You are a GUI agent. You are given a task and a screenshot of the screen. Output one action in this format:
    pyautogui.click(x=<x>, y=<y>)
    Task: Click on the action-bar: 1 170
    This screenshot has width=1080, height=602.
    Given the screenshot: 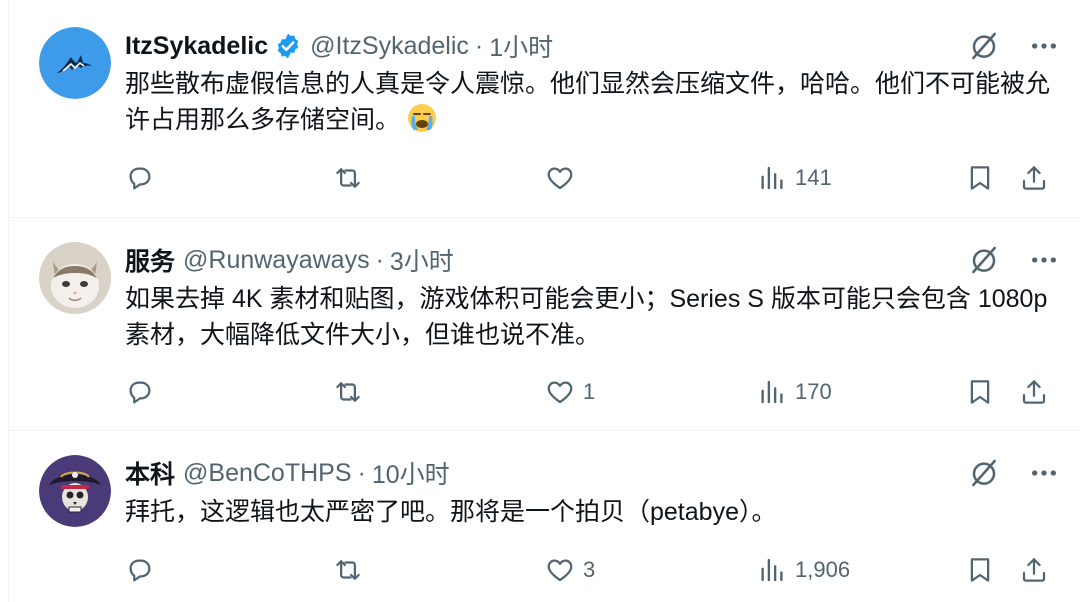 What is the action you would take?
    pyautogui.click(x=592, y=392)
    